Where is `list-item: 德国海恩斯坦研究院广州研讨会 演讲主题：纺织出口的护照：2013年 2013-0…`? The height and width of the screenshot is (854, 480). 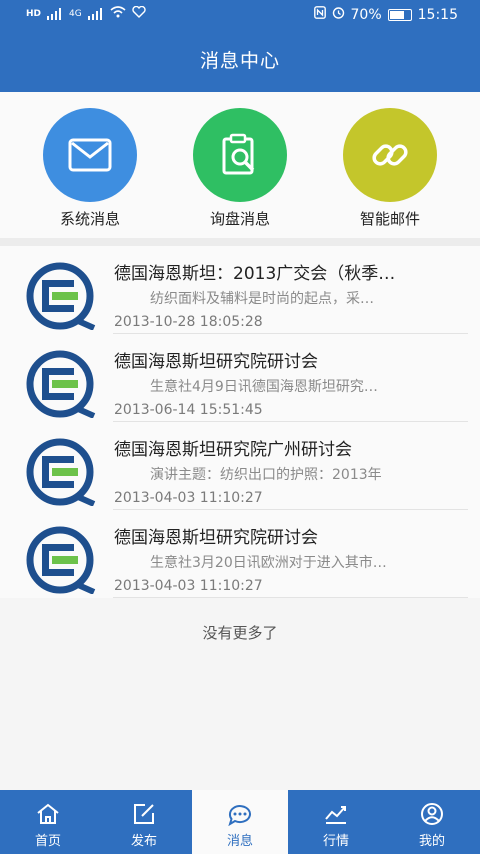 list-item: 德国海恩斯坦研究院广州研讨会 演讲主题：纺织出口的护照：2013年 2013-0… is located at coordinates (240, 466).